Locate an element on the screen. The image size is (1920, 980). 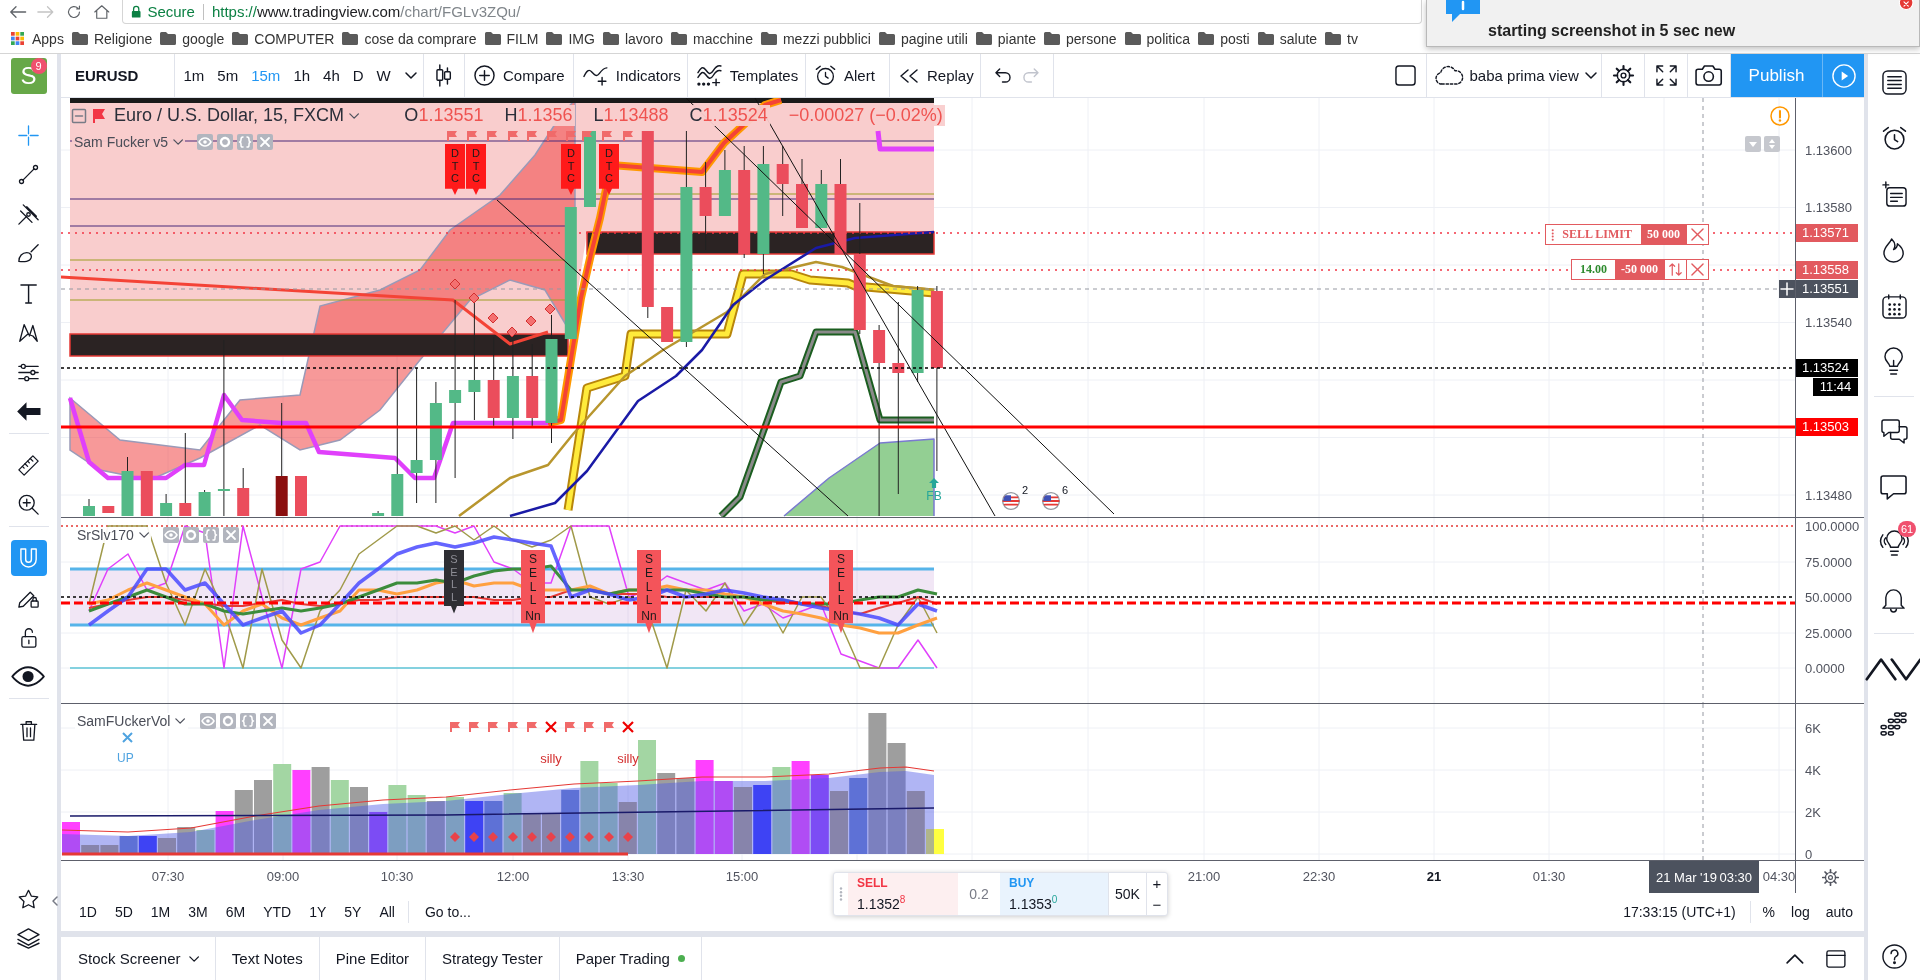
flame-icon is located at coordinates (1894, 250).